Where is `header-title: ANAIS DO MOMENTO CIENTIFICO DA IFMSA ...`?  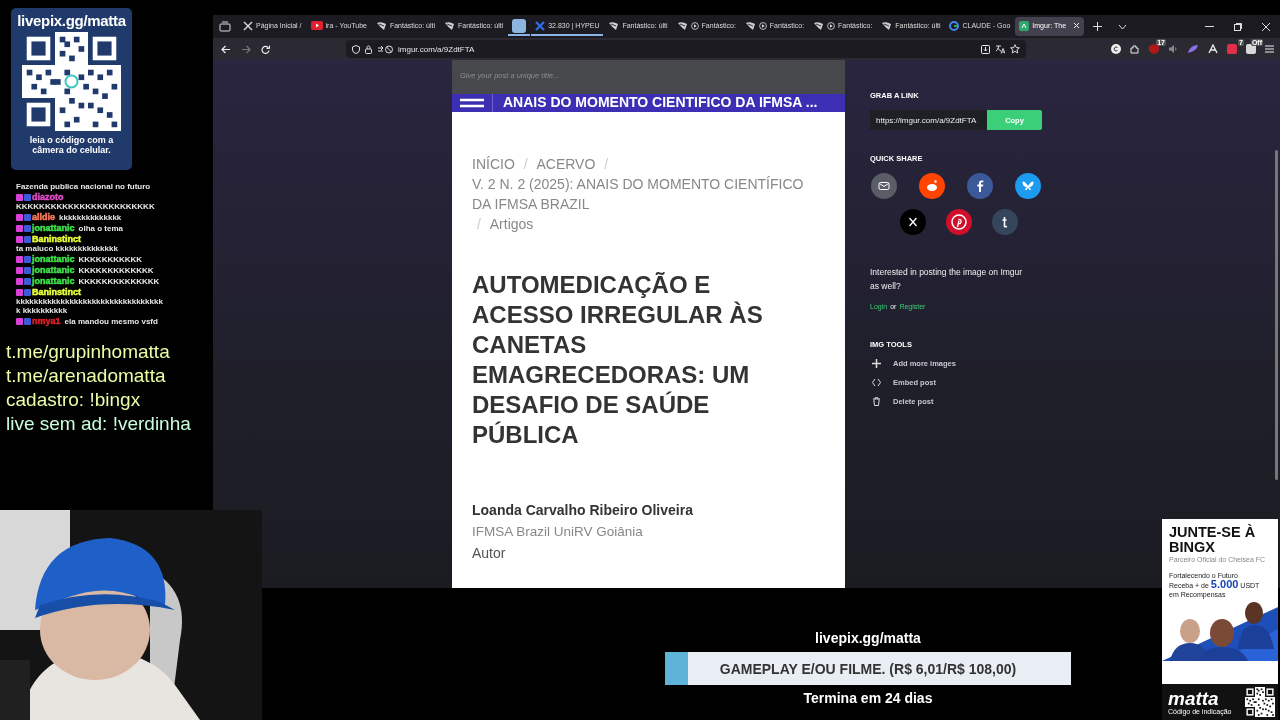 header-title: ANAIS DO MOMENTO CIENTIFICO DA IFMSA ... is located at coordinates (660, 102).